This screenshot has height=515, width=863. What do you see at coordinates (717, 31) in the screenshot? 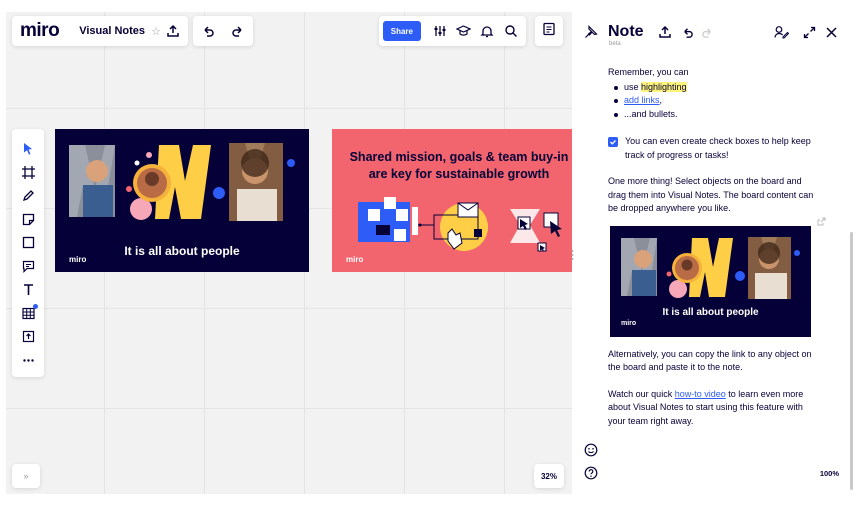
I see `note-header: Note beta` at bounding box center [717, 31].